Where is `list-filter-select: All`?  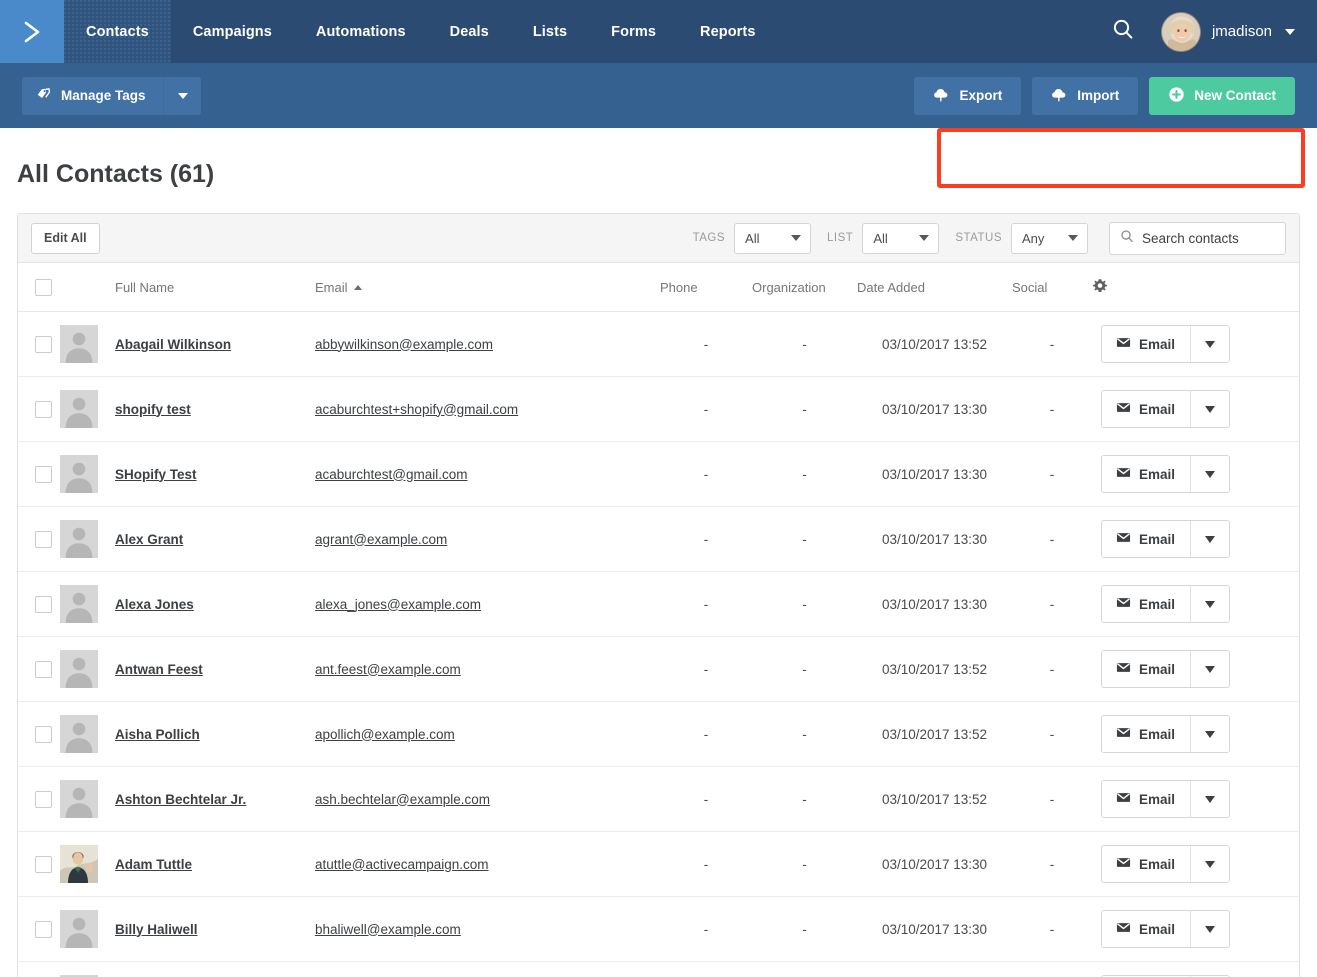
list-filter-select: All is located at coordinates (901, 238).